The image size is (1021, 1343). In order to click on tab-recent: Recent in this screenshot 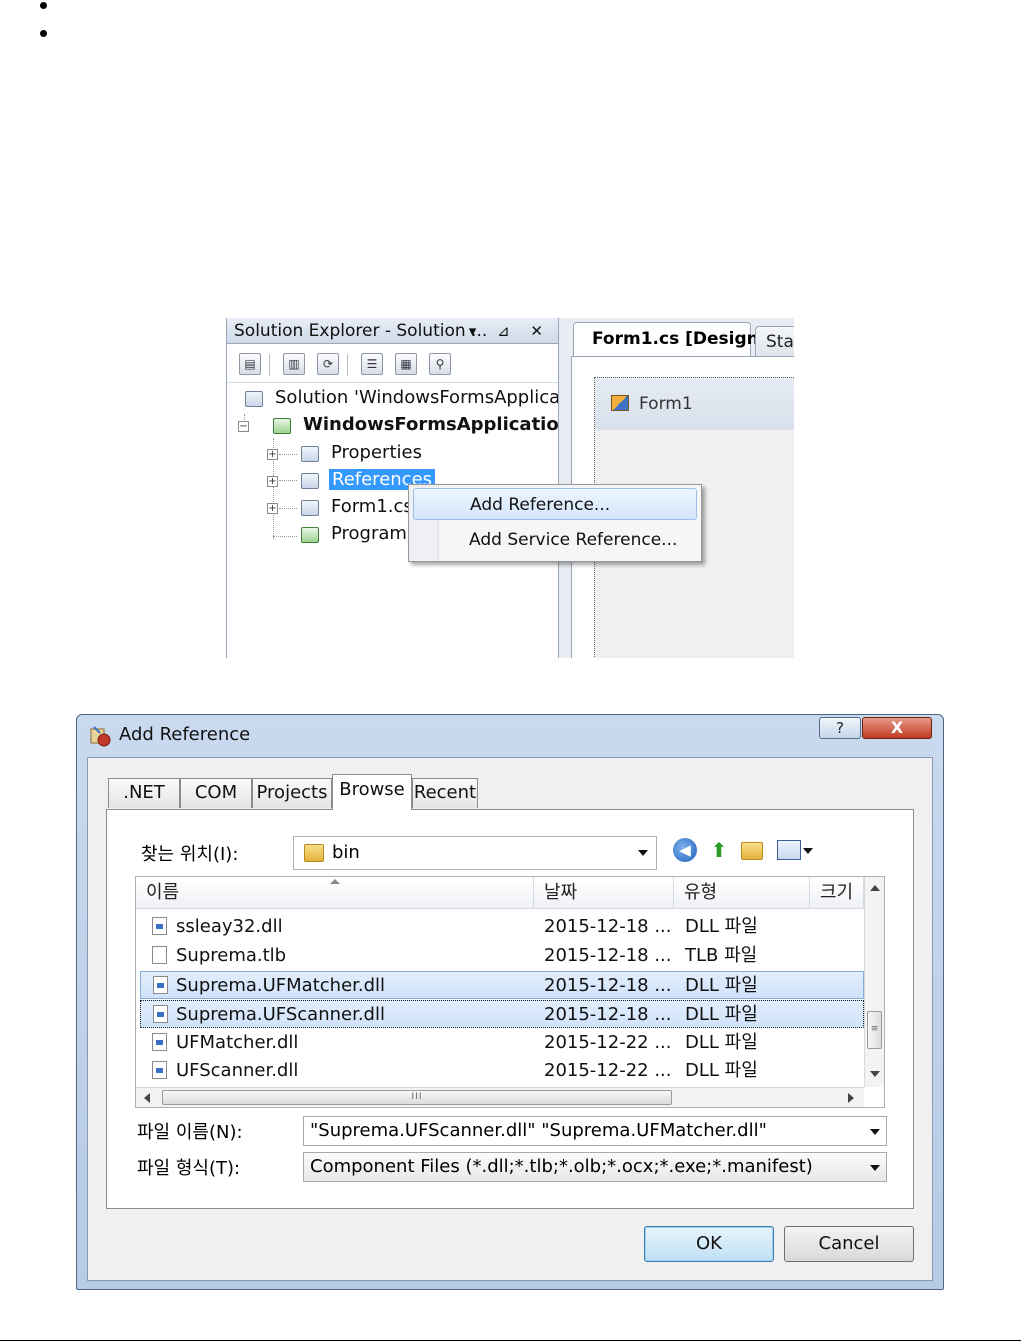, I will do `click(445, 793)`.